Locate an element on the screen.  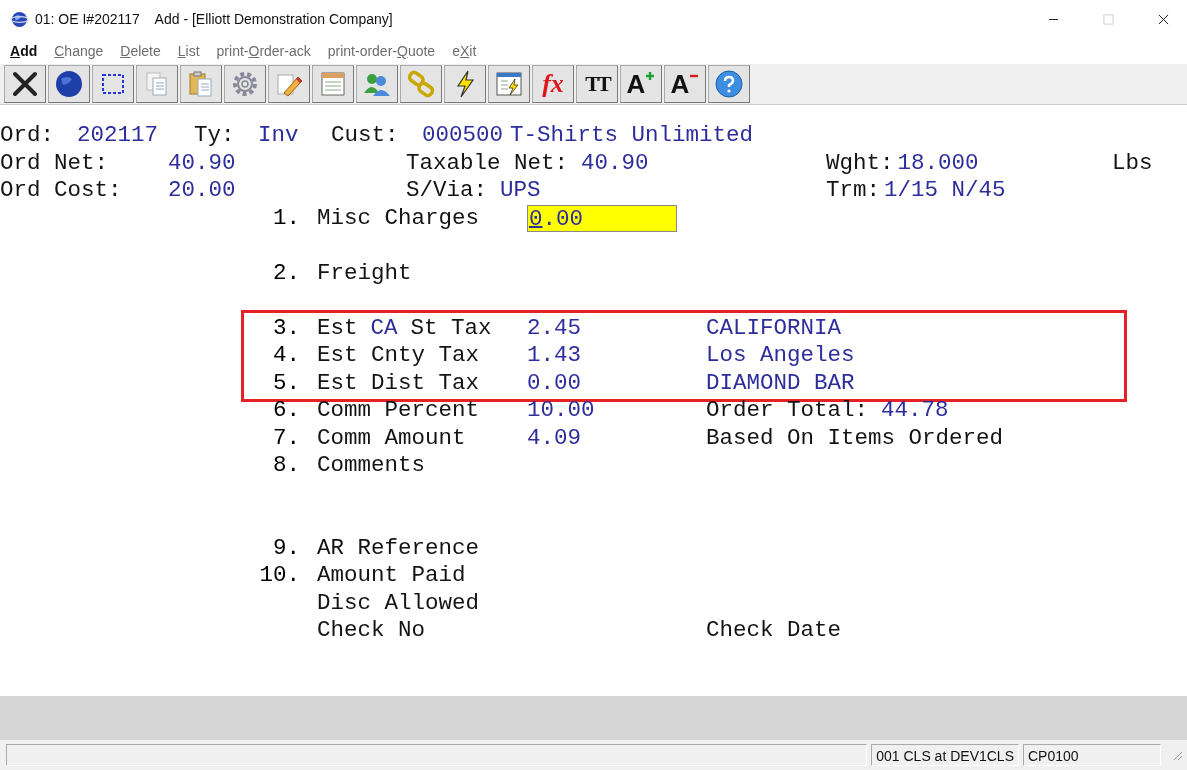
font-icon: TT is located at coordinates (597, 84).